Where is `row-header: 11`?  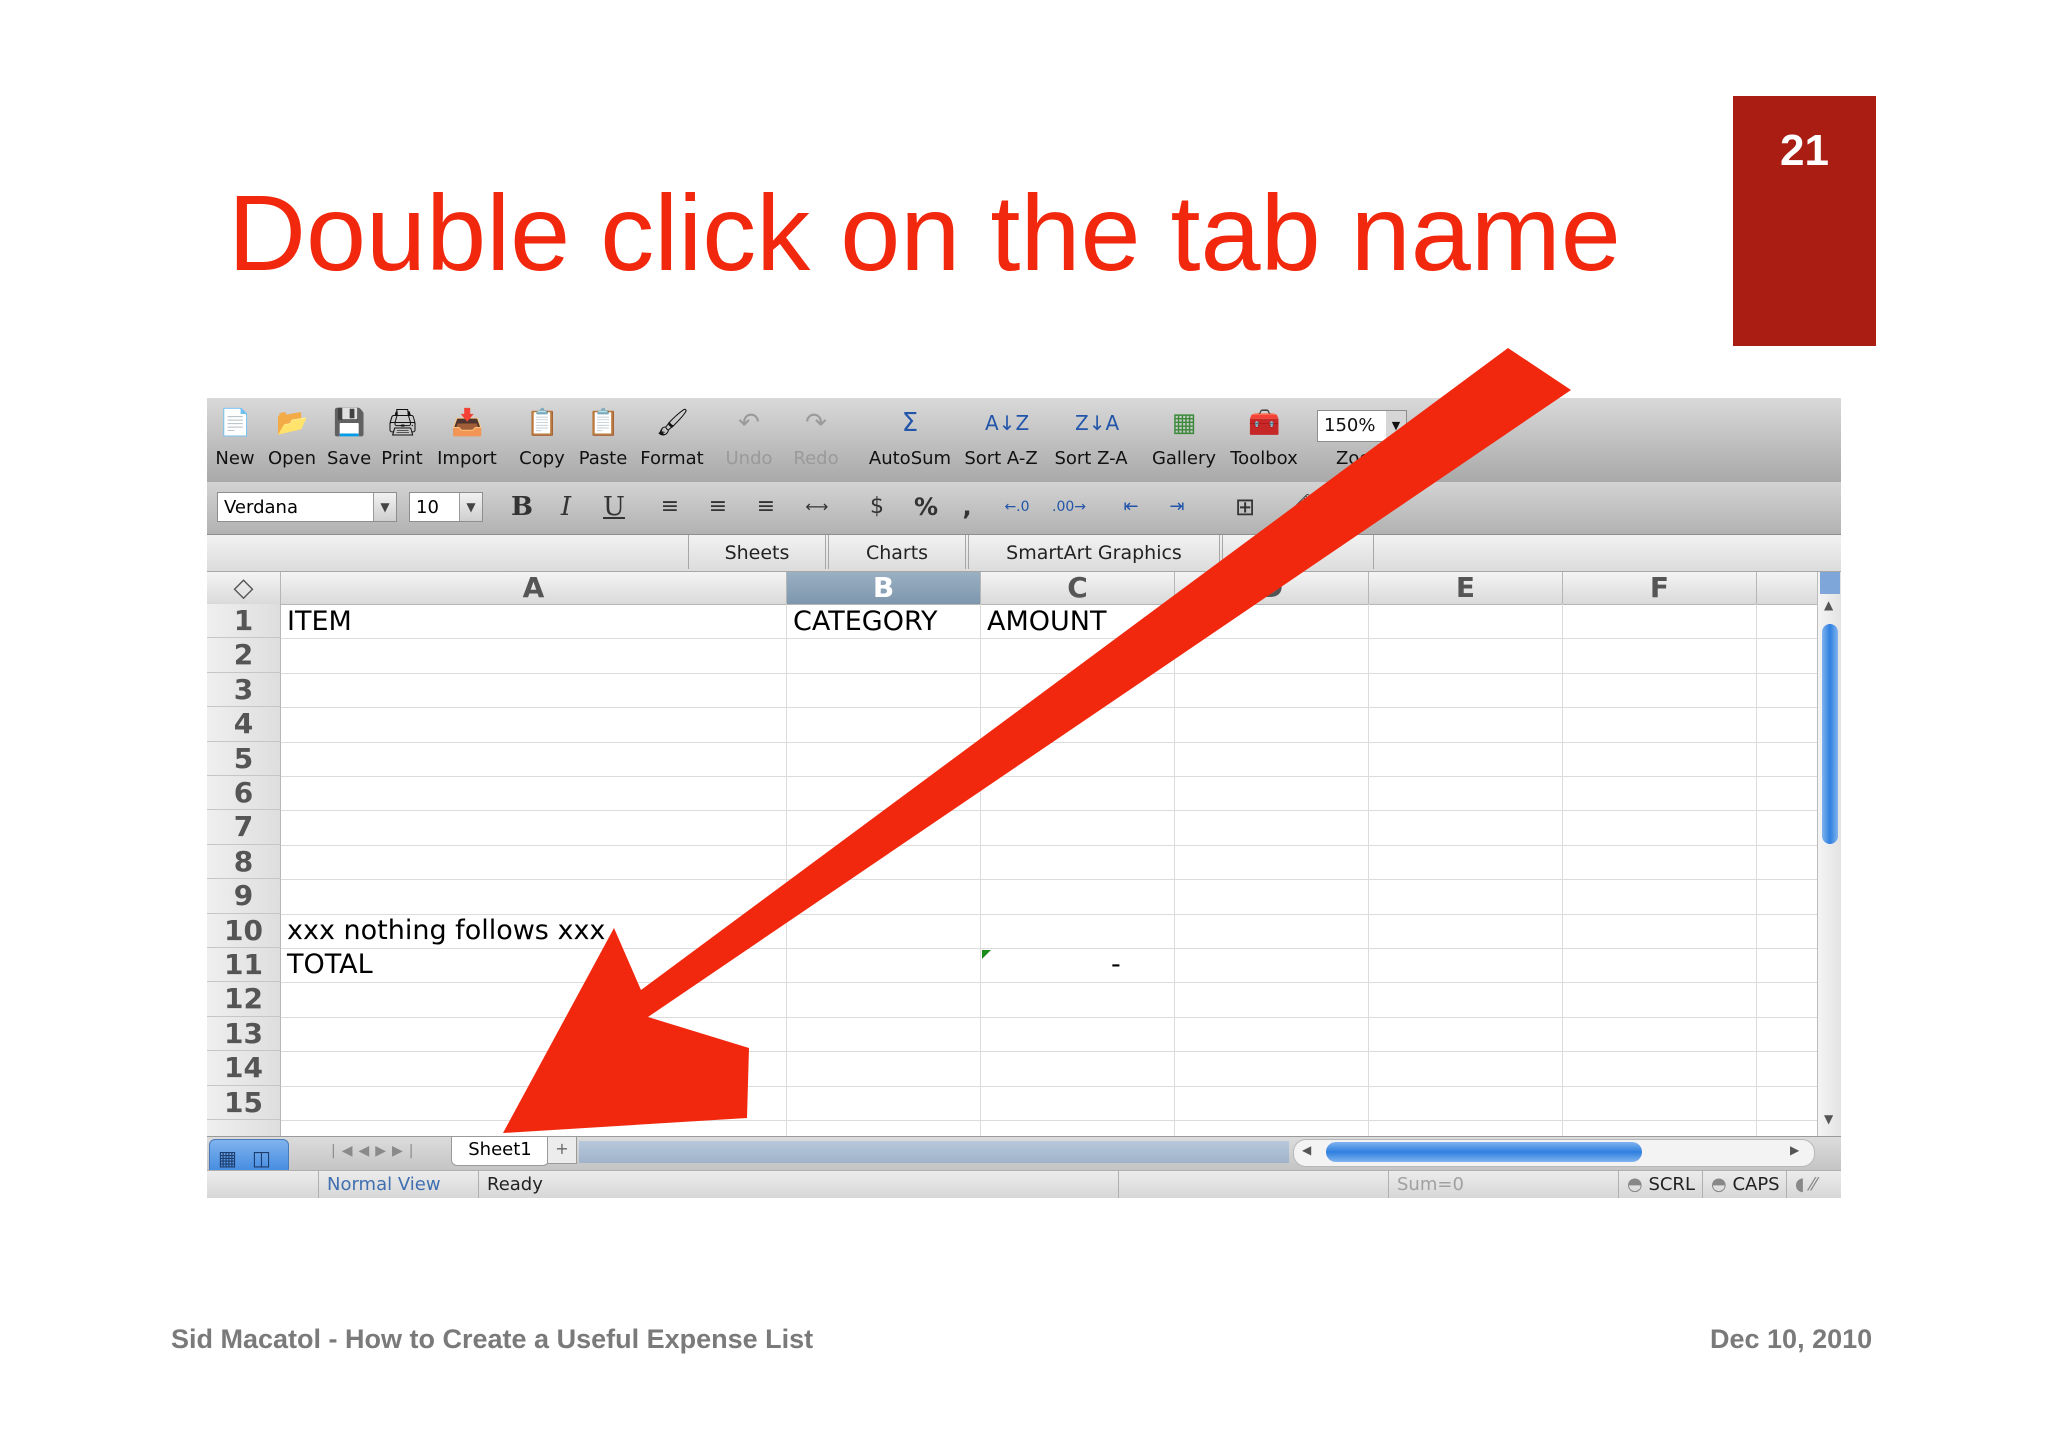
row-header: 11 is located at coordinates (244, 965).